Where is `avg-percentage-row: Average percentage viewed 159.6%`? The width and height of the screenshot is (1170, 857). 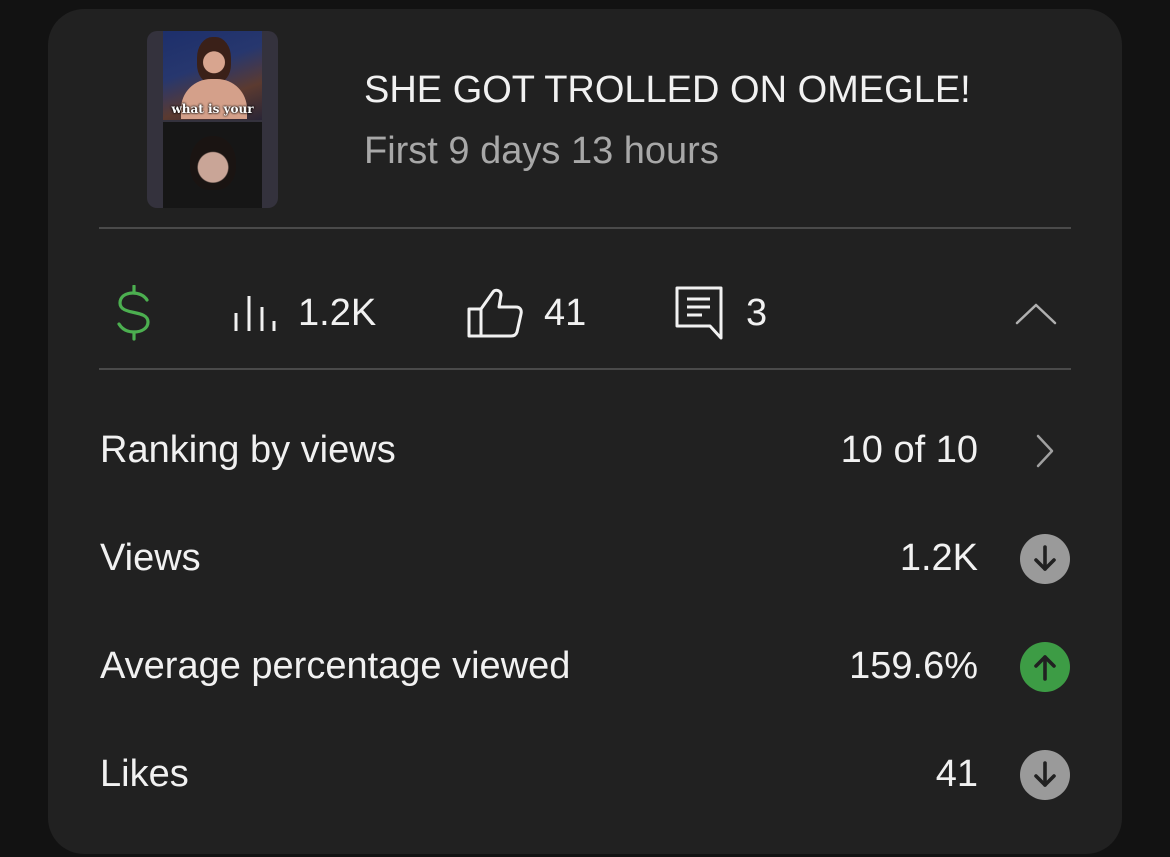
avg-percentage-row: Average percentage viewed 159.6% is located at coordinates (585, 666).